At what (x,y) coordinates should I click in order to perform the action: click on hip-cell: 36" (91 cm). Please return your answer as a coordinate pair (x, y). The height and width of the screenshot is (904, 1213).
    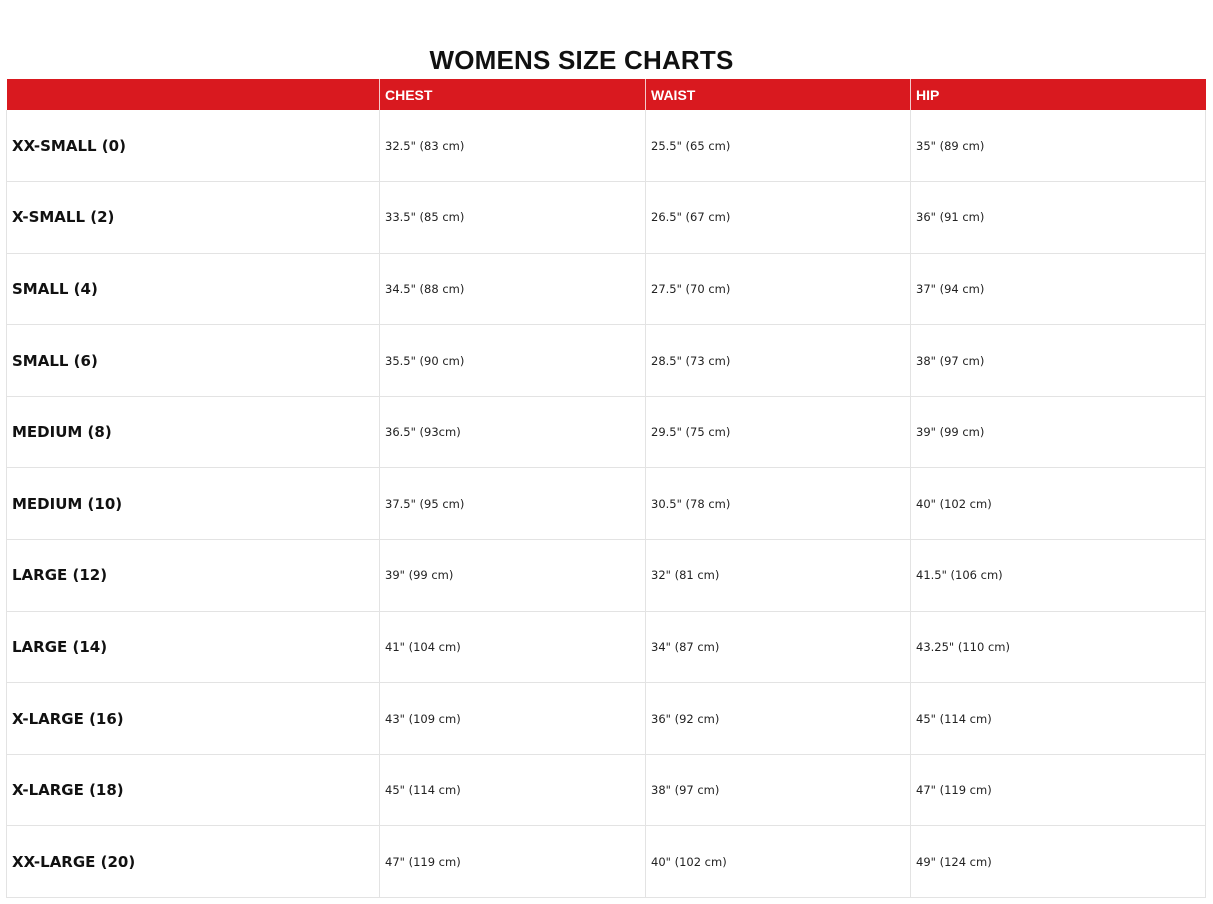
    Looking at the image, I should click on (1058, 217).